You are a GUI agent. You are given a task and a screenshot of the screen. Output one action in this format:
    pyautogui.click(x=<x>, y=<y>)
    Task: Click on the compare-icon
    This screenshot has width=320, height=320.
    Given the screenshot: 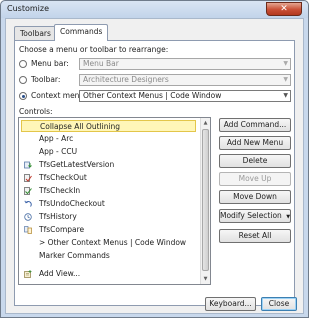 What is the action you would take?
    pyautogui.click(x=28, y=230)
    